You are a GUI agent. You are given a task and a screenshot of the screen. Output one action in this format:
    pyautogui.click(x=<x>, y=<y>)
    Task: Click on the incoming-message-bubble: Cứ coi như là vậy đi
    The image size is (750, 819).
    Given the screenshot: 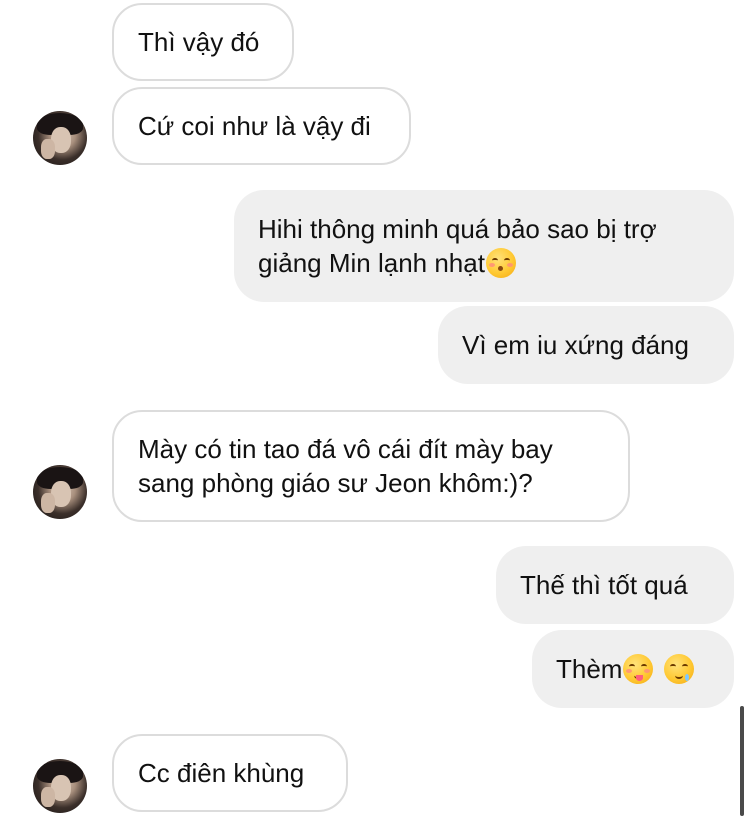 What is the action you would take?
    pyautogui.click(x=261, y=126)
    